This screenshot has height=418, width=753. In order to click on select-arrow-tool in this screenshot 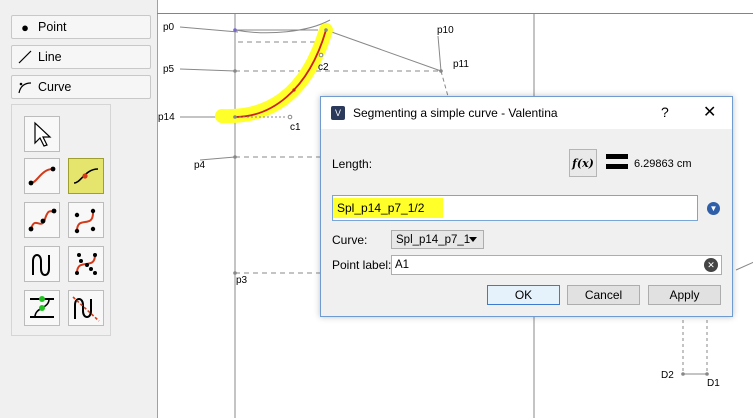, I will do `click(42, 134)`.